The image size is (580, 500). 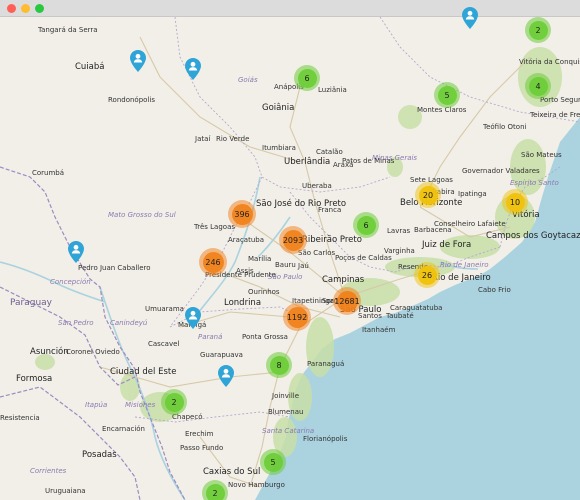 I want to click on city-label: Rio de Janeiro, so click(x=461, y=278).